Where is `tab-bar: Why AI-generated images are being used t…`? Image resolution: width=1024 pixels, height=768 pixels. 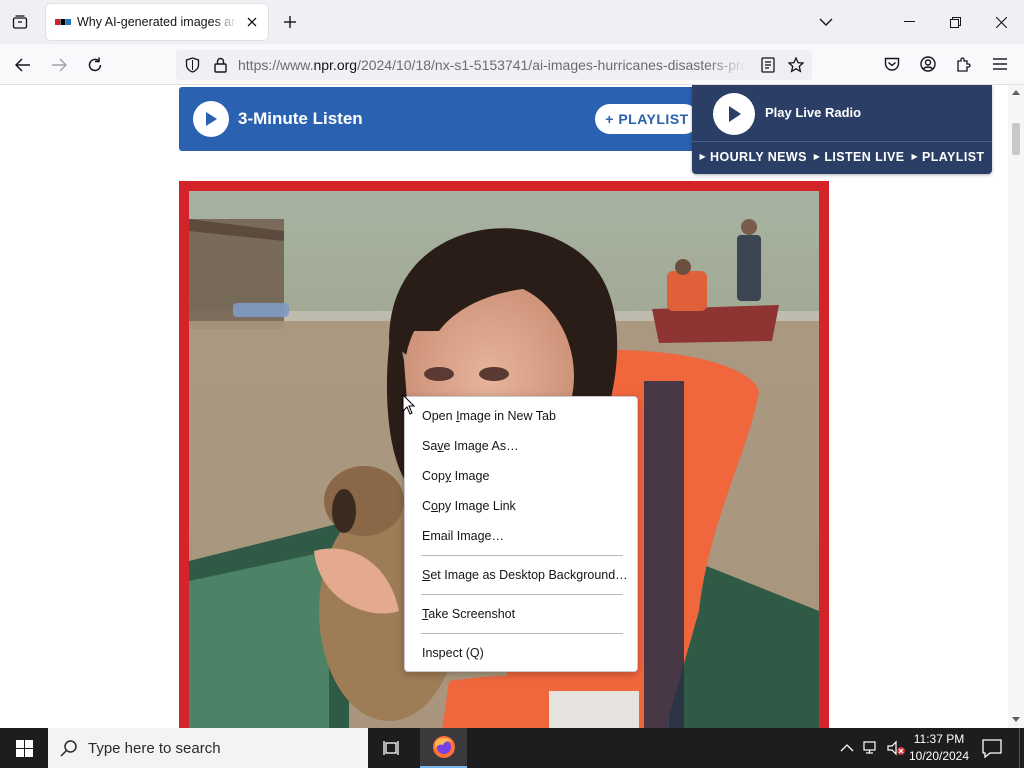 tab-bar: Why AI-generated images are being used t… is located at coordinates (512, 22).